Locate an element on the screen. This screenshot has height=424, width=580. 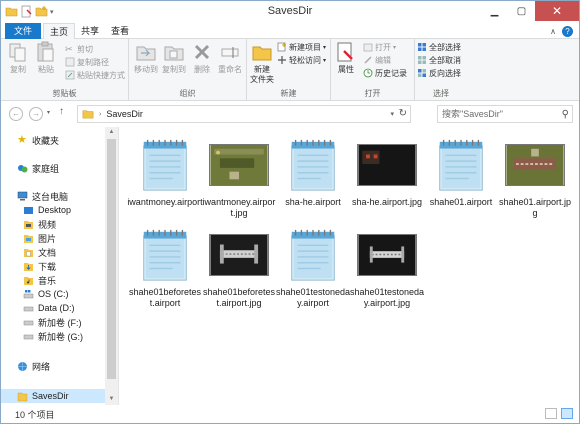
file-item: iwantmoney.airport.jpg is located at coordinates (239, 180).